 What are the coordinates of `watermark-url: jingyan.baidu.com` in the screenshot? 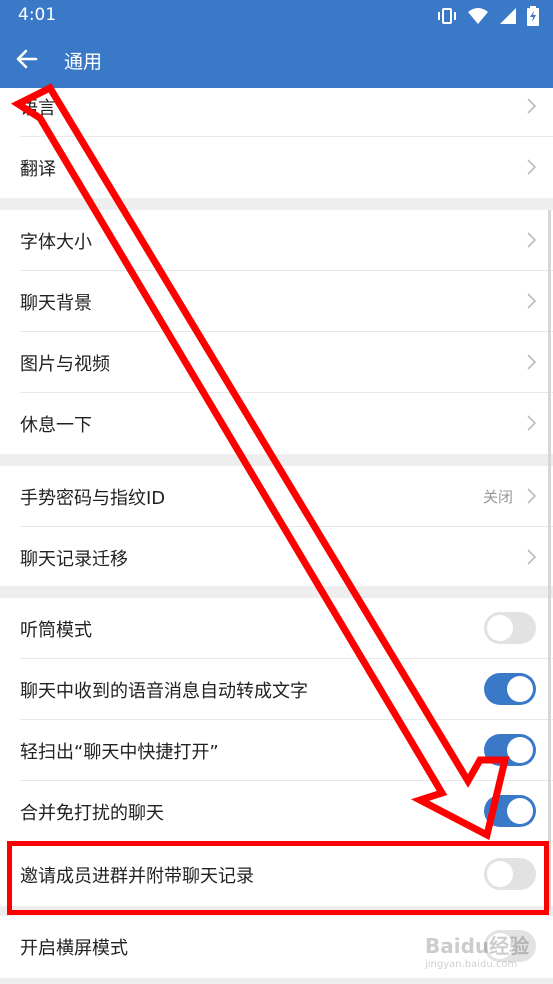 It's located at (471, 964).